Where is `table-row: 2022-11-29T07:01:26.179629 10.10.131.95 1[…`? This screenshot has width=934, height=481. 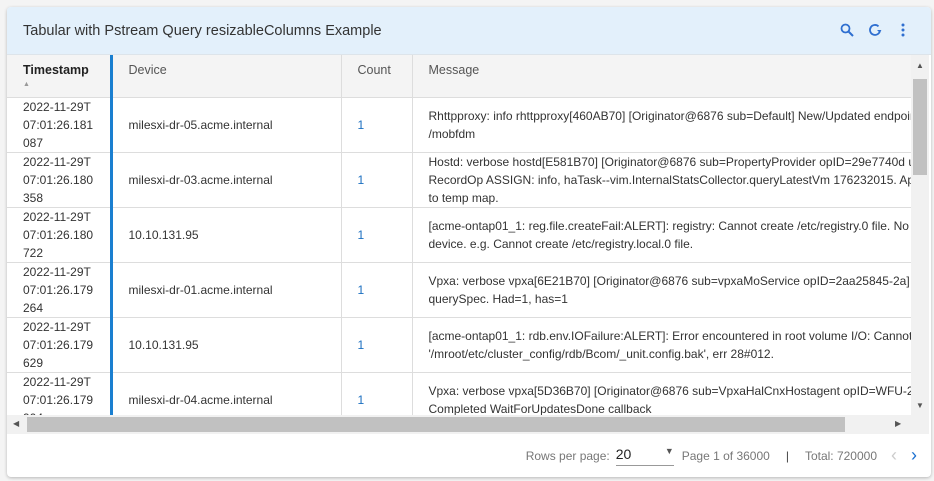 table-row: 2022-11-29T07:01:26.179629 10.10.131.95 1[… is located at coordinates (459, 345).